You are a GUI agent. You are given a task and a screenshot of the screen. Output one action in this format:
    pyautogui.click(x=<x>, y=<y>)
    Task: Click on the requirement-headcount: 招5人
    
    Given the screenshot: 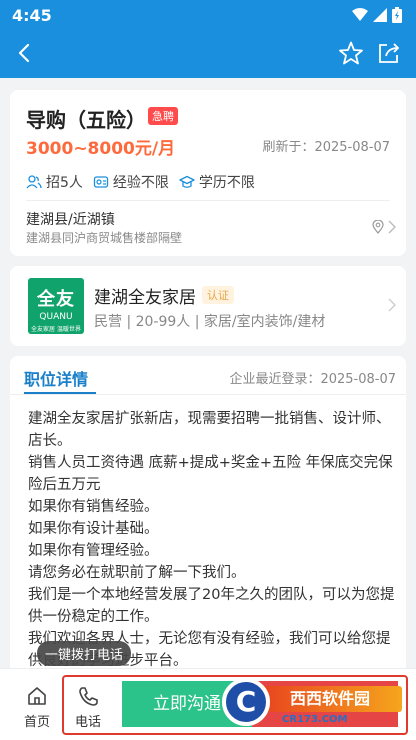 What is the action you would take?
    pyautogui.click(x=54, y=182)
    